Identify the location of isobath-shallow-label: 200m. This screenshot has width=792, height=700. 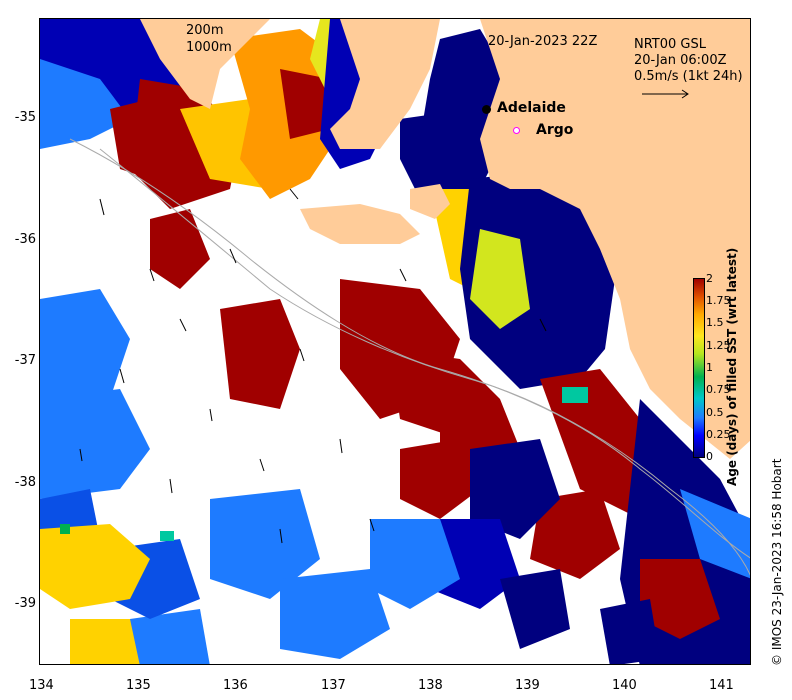
(205, 30).